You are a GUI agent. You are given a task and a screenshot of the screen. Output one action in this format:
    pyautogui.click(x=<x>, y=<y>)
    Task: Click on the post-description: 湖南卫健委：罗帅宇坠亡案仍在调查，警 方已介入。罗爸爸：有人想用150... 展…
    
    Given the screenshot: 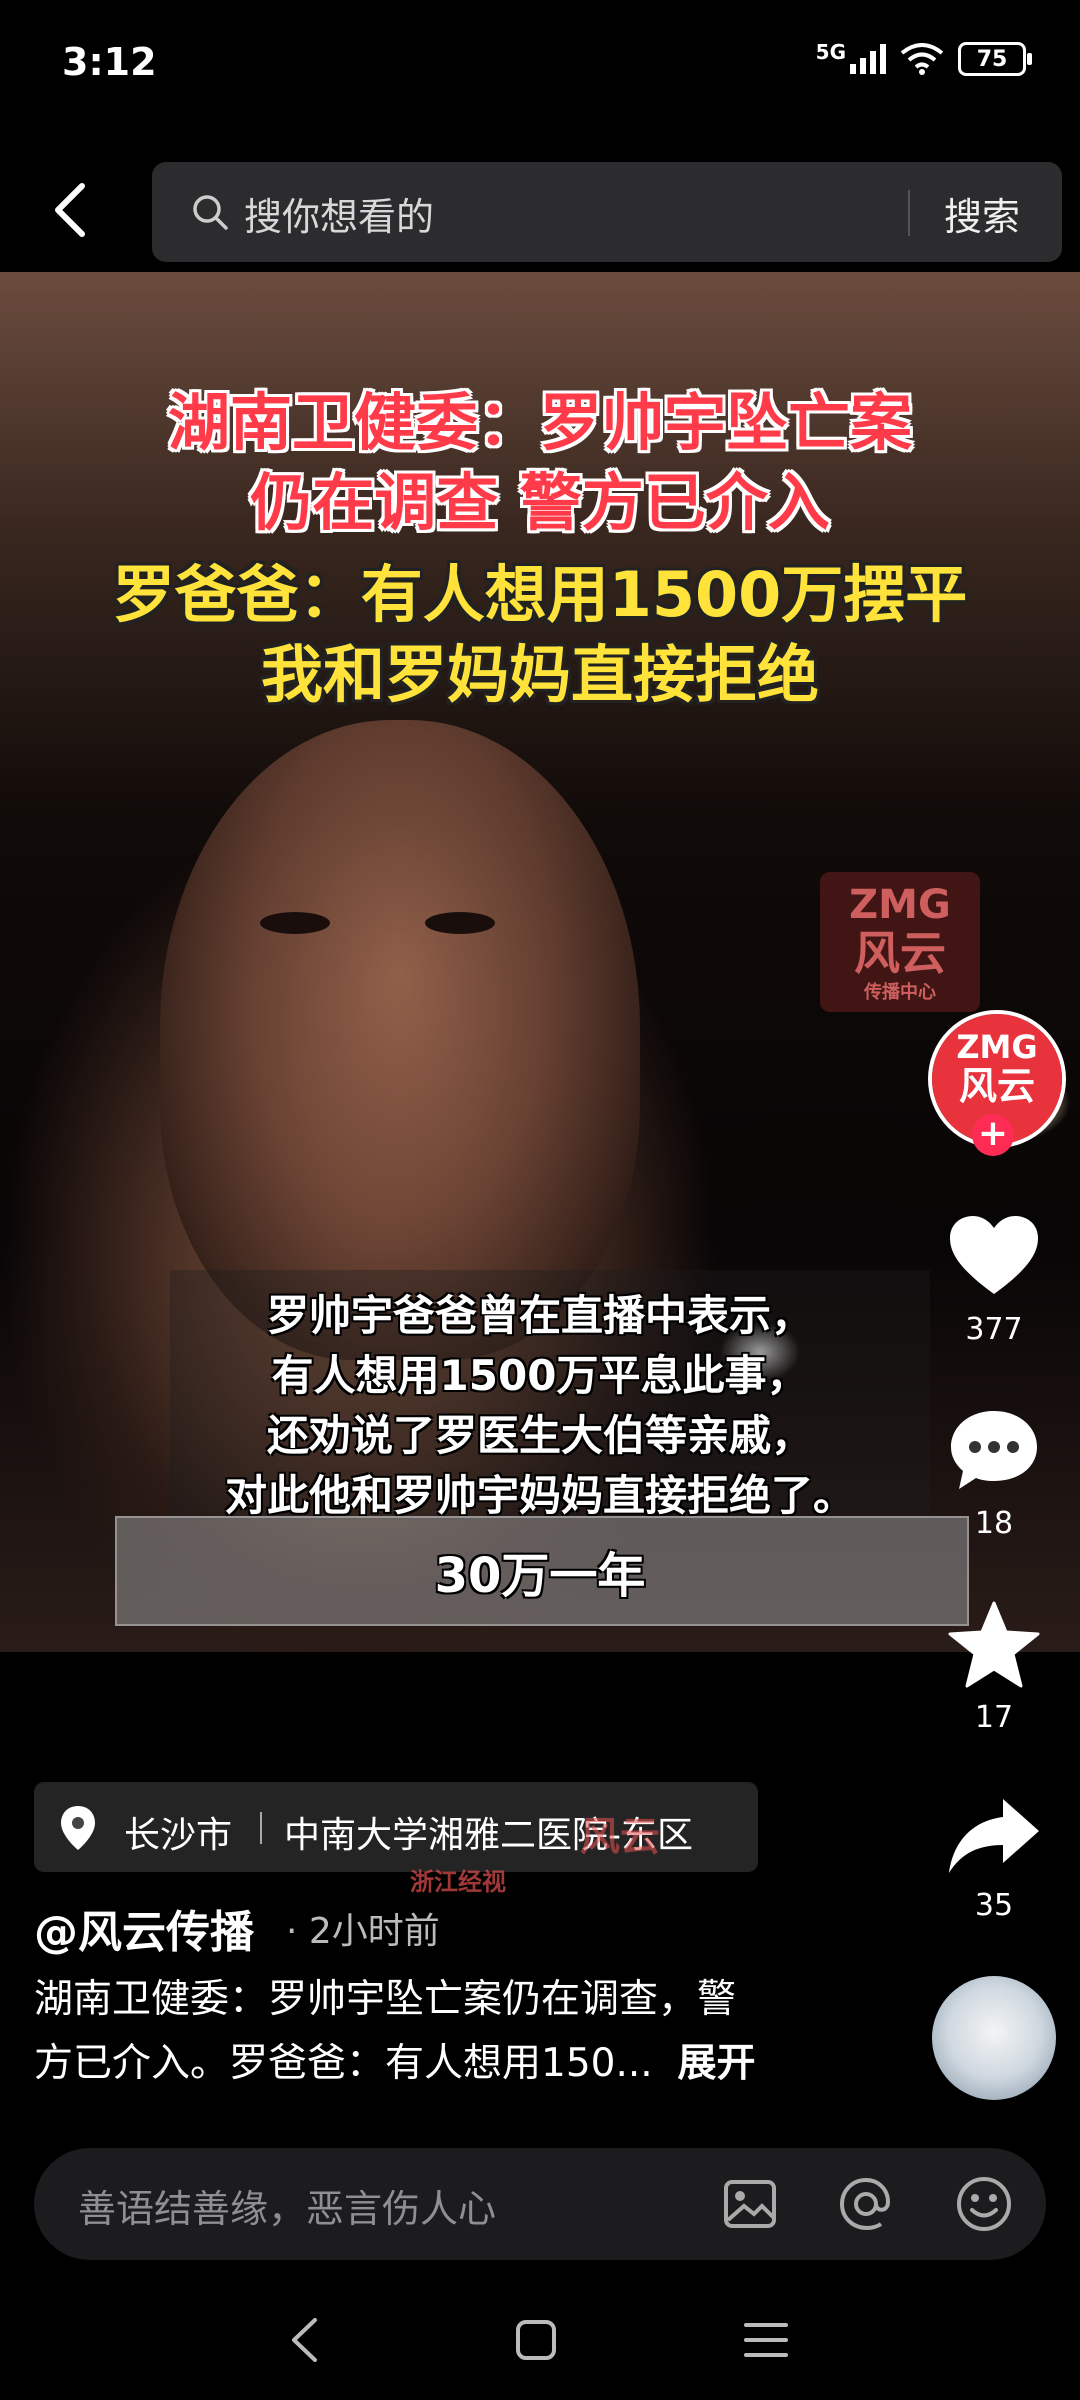 What is the action you would take?
    pyautogui.click(x=434, y=2032)
    